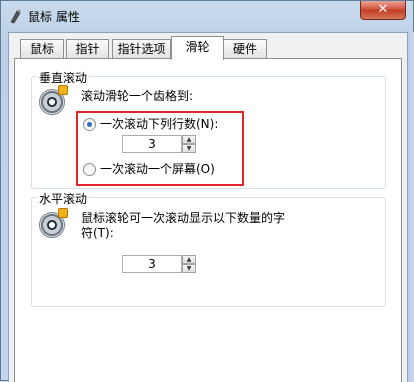  Describe the element at coordinates (152, 264) in the screenshot. I see `chars-count-input: 3` at that location.